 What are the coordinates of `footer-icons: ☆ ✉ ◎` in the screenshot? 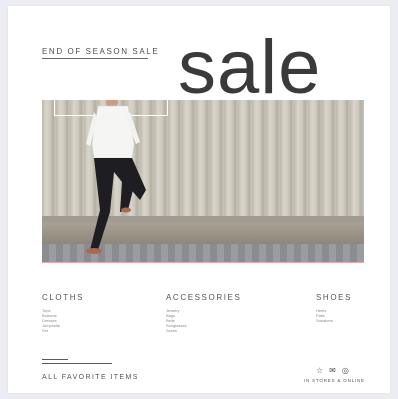 It's located at (332, 370).